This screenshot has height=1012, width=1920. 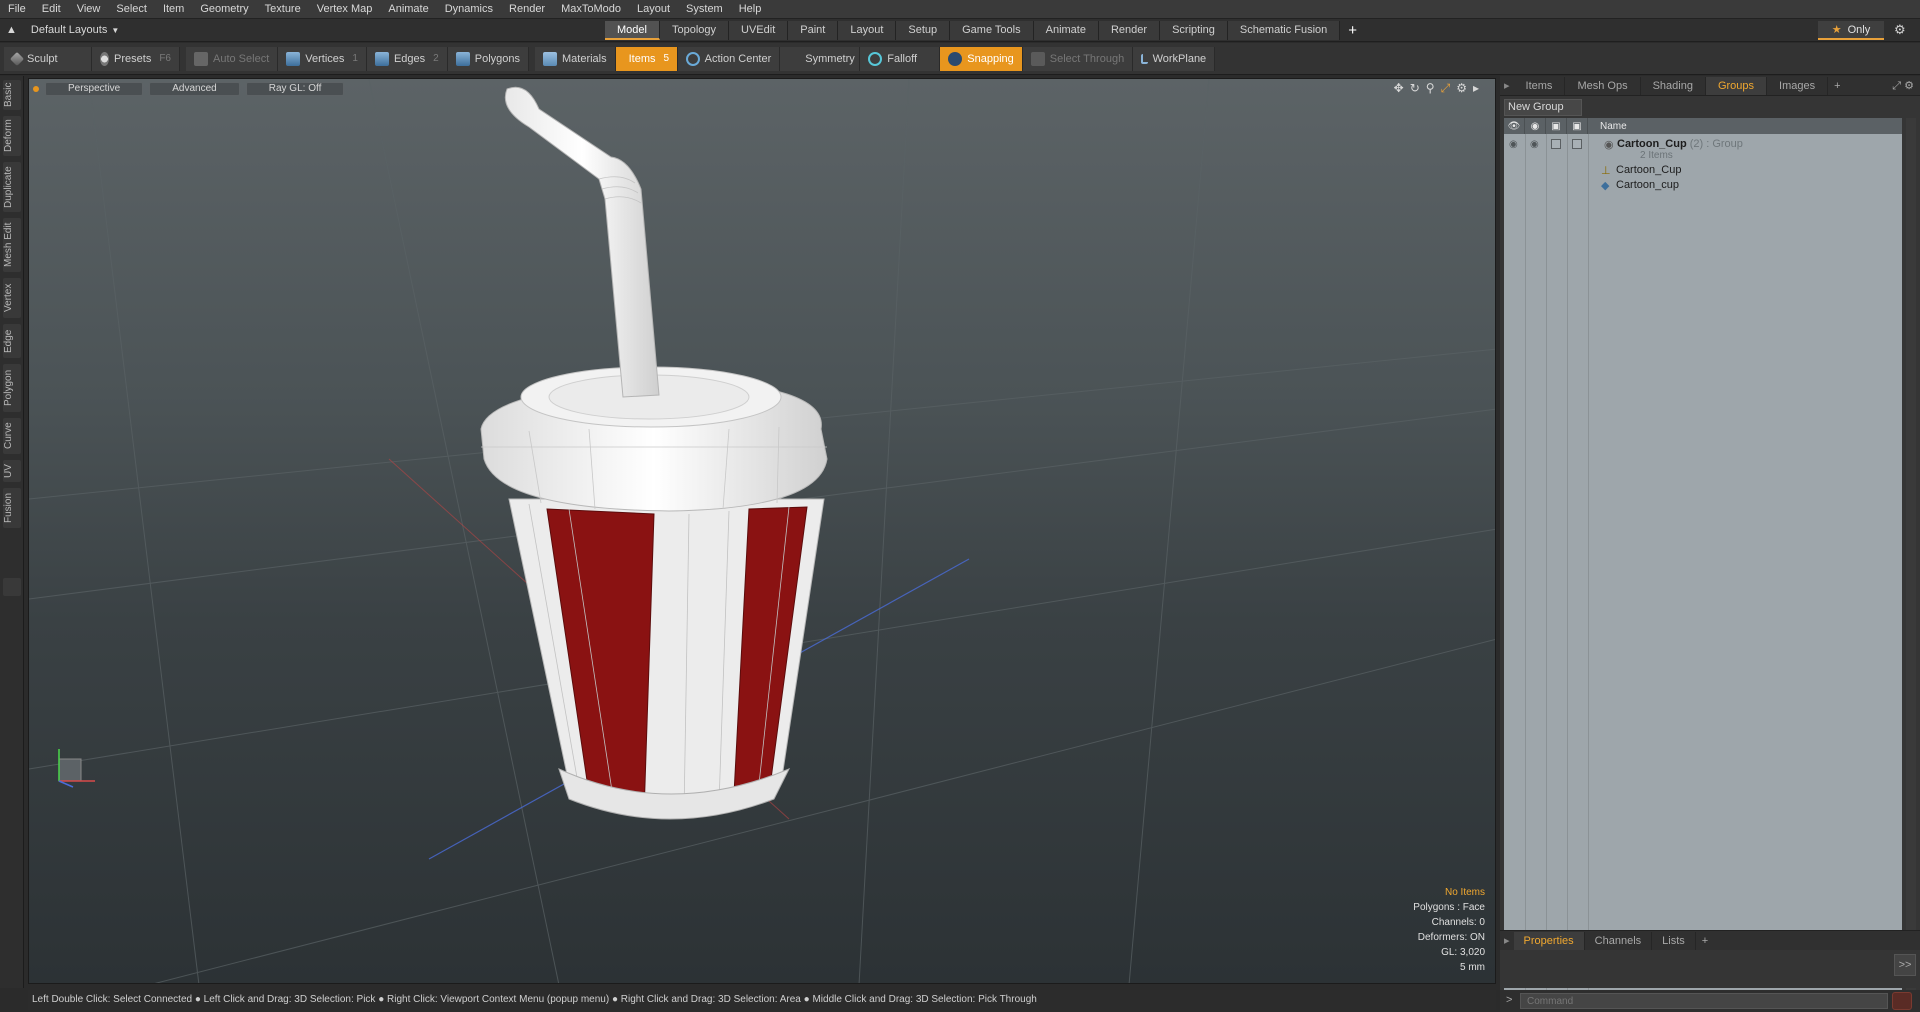 I want to click on falloff-button: Falloff, so click(x=900, y=58).